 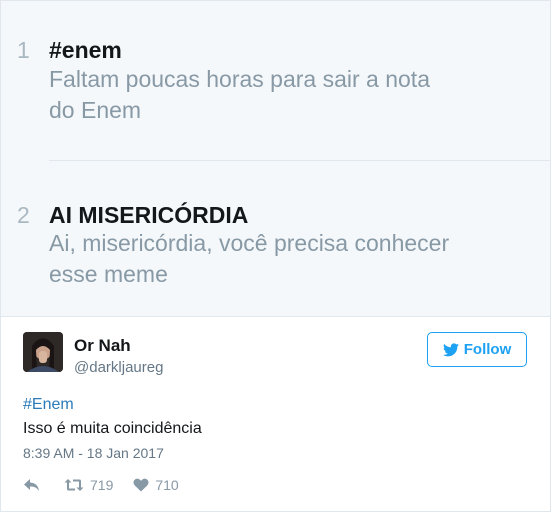 I want to click on retweet-count: 719, so click(x=102, y=485).